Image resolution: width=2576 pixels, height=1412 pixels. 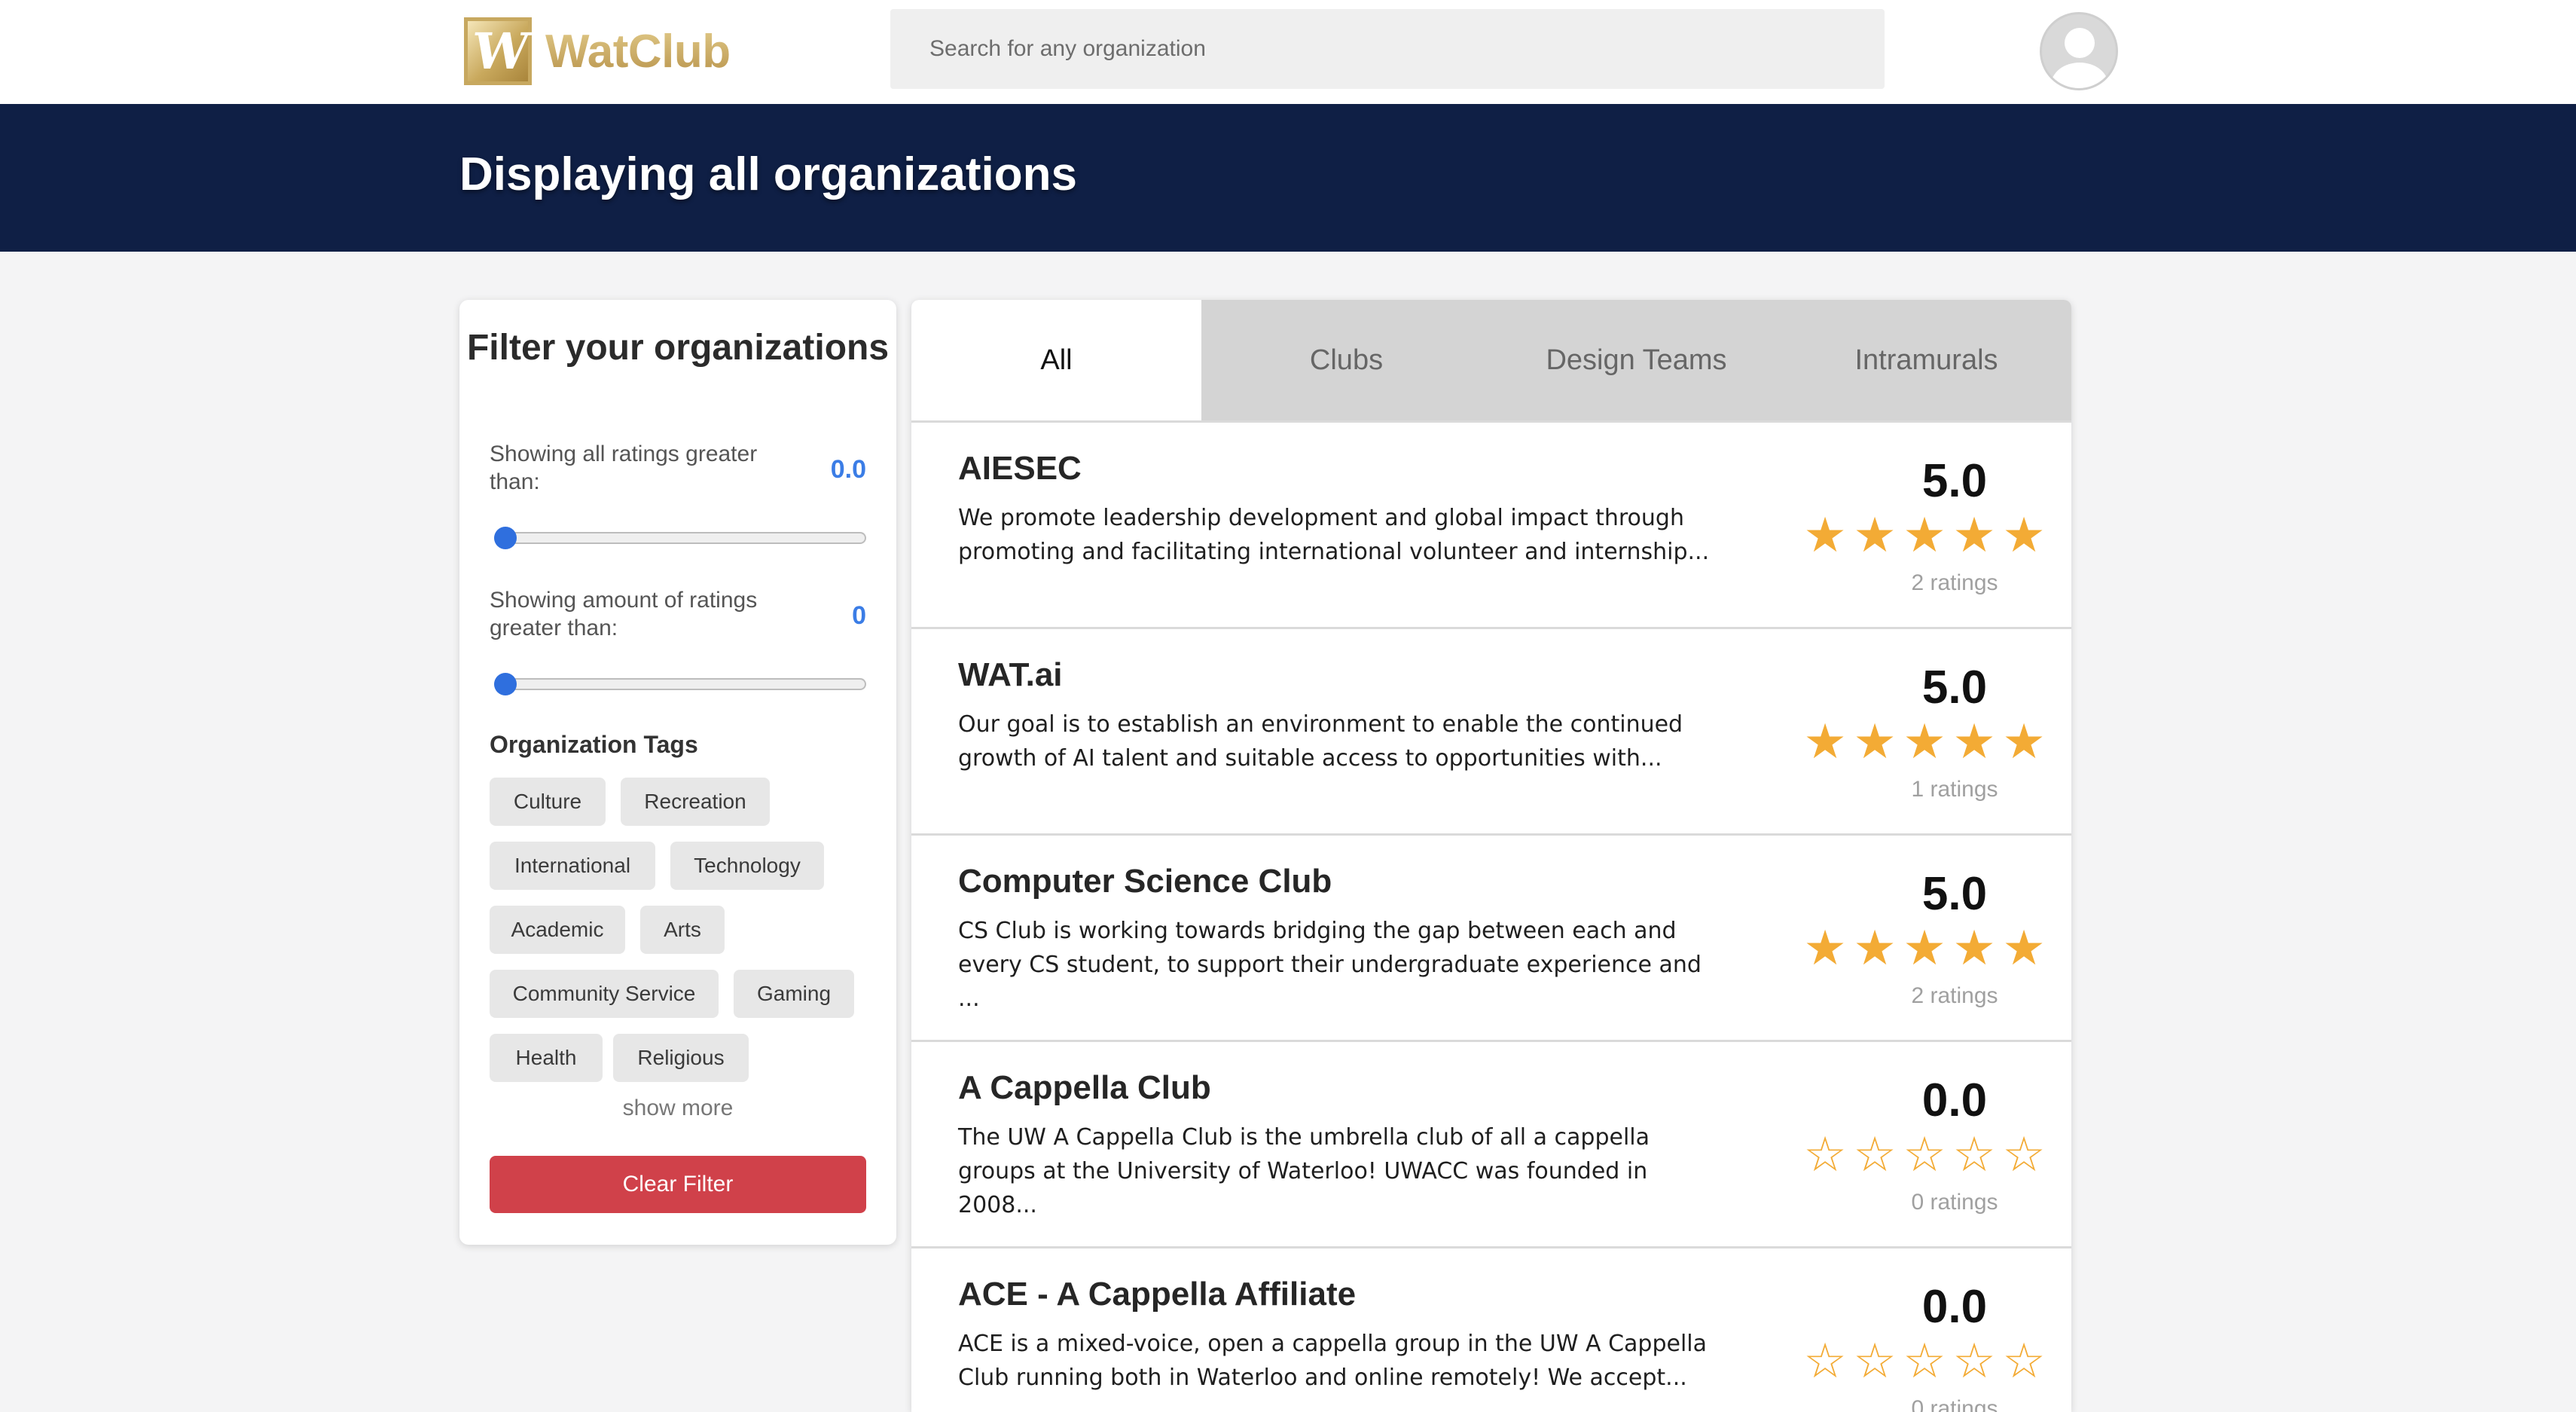 What do you see at coordinates (624, 614) in the screenshot?
I see `amount-filter-label: Showing amount of ratings greater than:` at bounding box center [624, 614].